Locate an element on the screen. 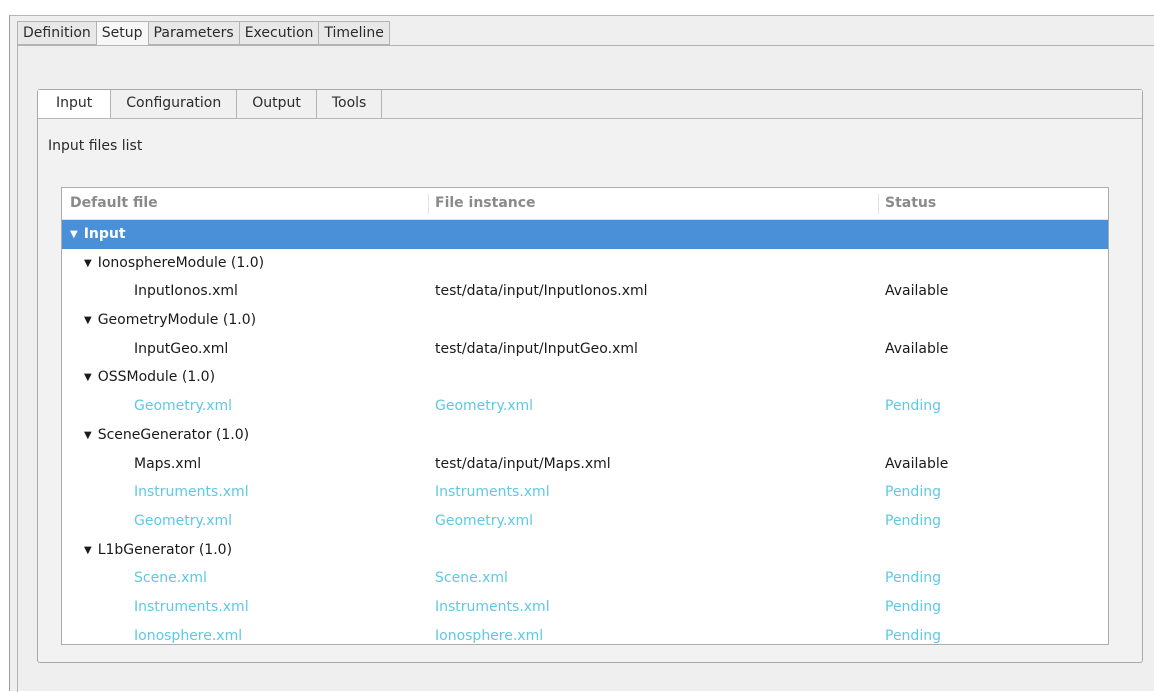 This screenshot has height=692, width=1154. default-file-cell: ▼ Input is located at coordinates (98, 234).